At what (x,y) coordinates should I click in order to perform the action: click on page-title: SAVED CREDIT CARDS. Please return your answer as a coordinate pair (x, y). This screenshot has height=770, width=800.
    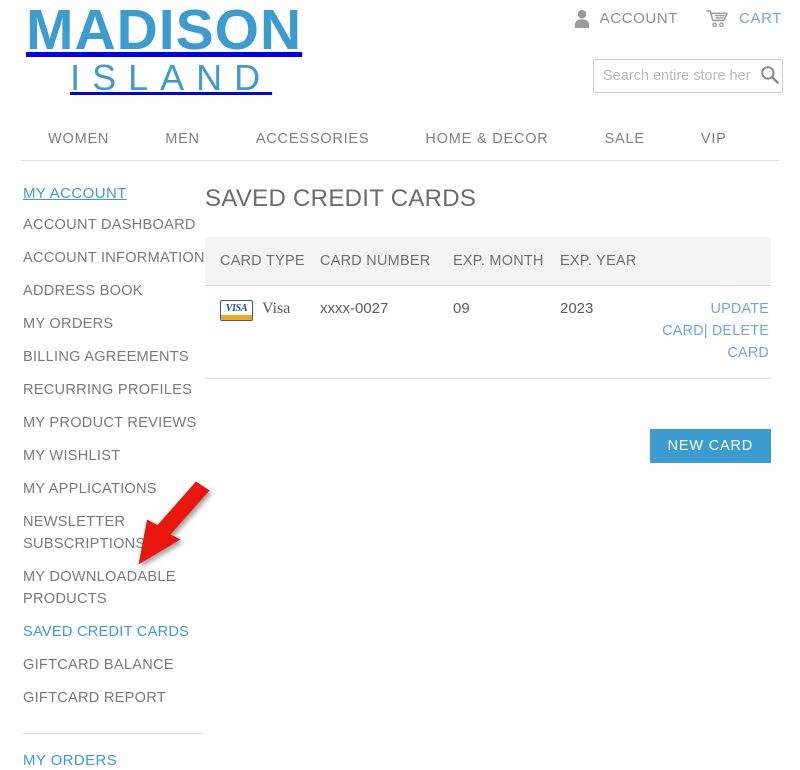
    Looking at the image, I should click on (341, 198).